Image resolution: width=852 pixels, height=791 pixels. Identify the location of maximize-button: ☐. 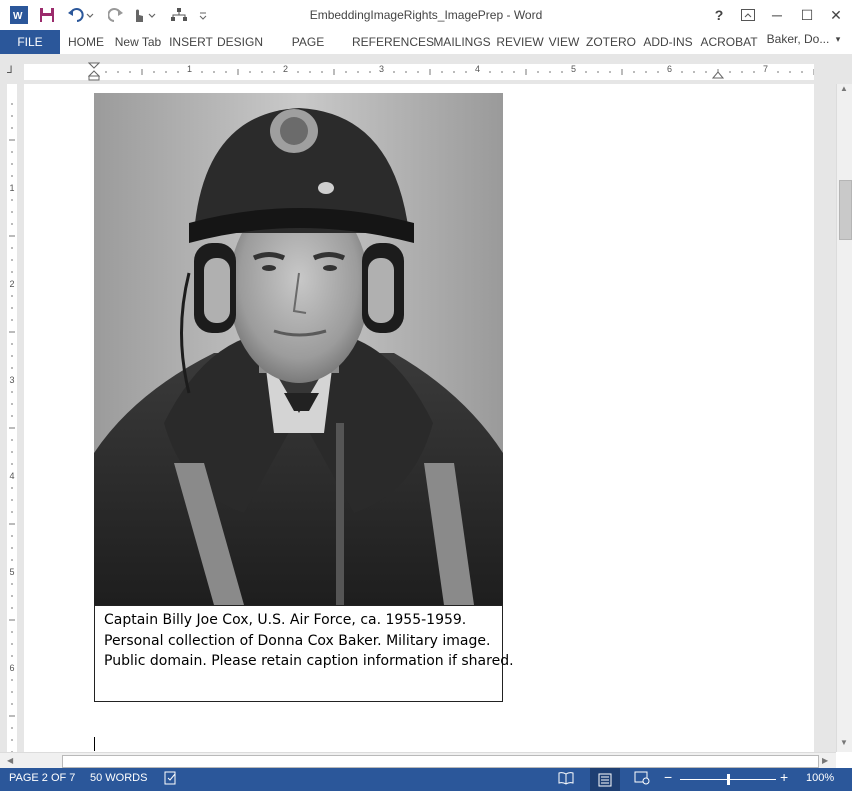
(807, 15).